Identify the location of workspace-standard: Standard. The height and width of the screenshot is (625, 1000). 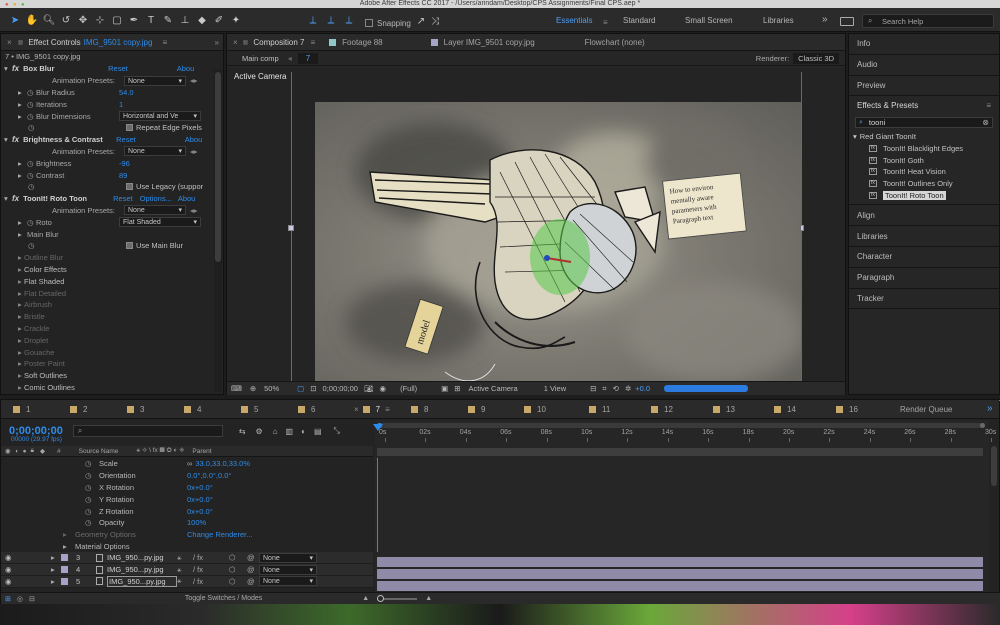
(639, 20).